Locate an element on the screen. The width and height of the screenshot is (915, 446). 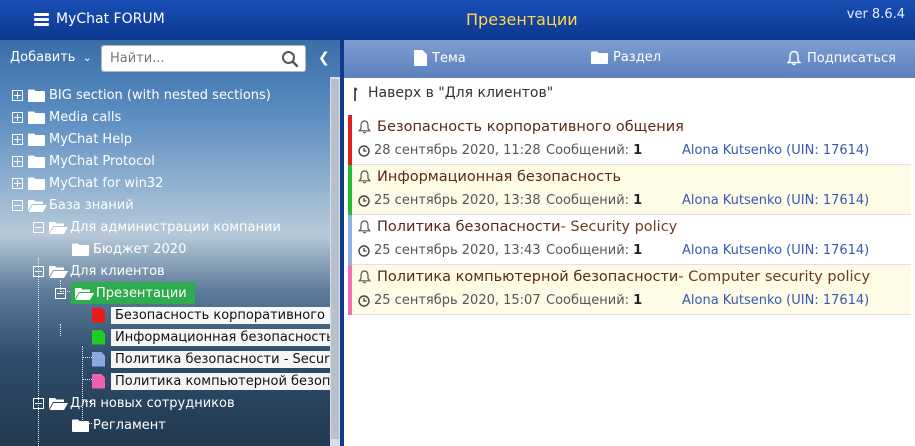
tree-node: Регламент is located at coordinates (119, 425).